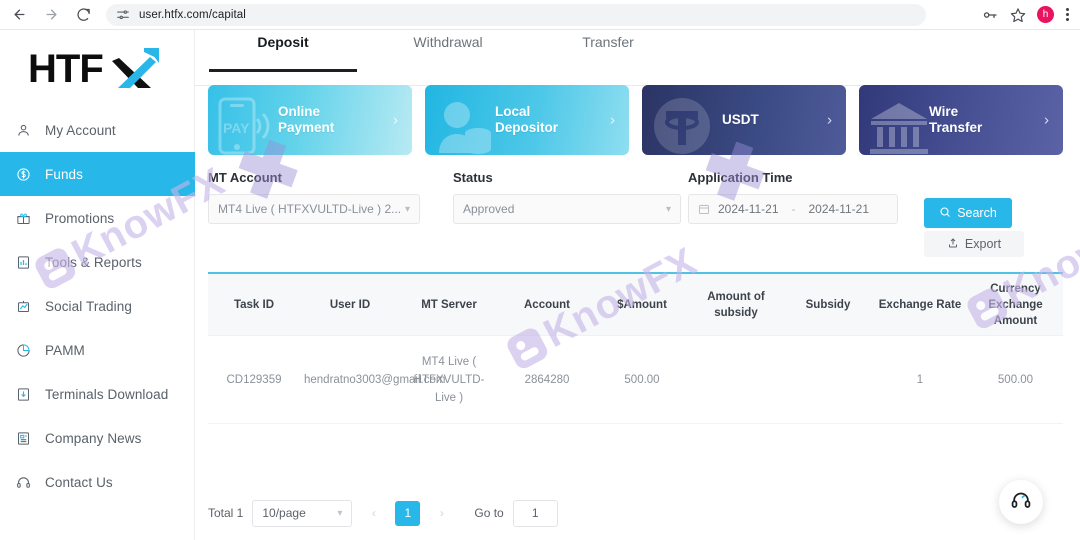 The width and height of the screenshot is (1080, 540). I want to click on sidebar-item-promotions: Promotions, so click(97, 218).